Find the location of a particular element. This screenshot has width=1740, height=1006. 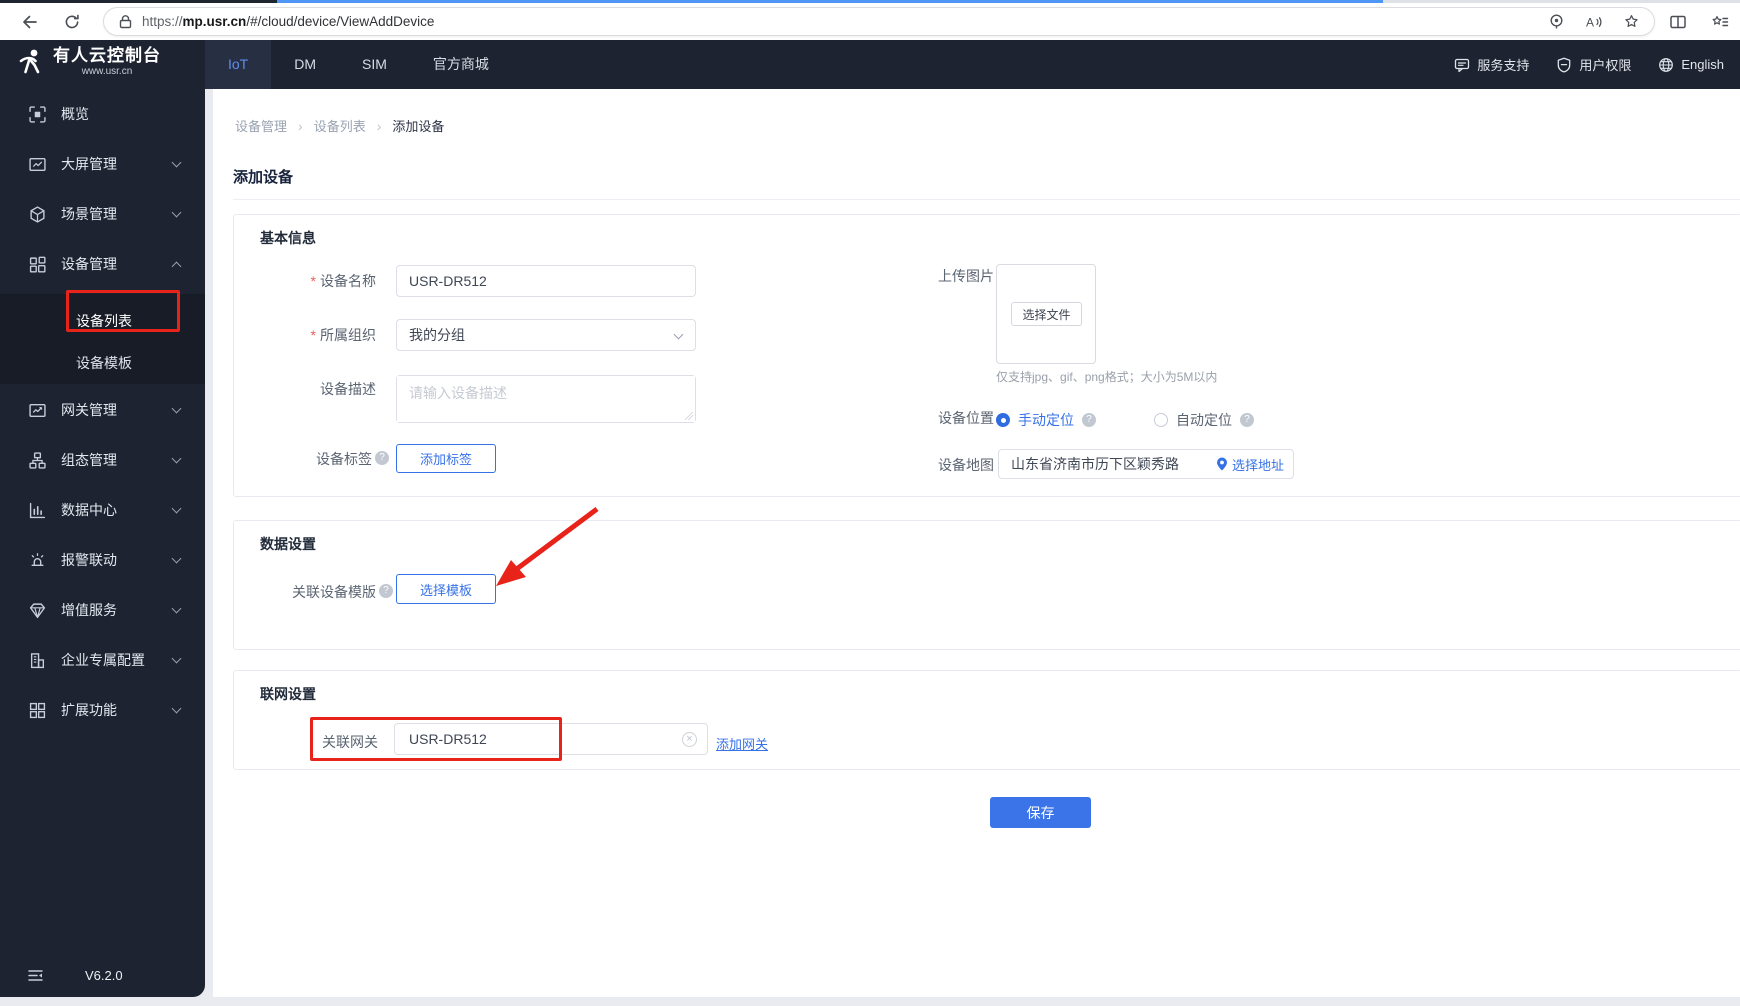

sidebar-item-alarm: 报警联动 is located at coordinates (102, 560).